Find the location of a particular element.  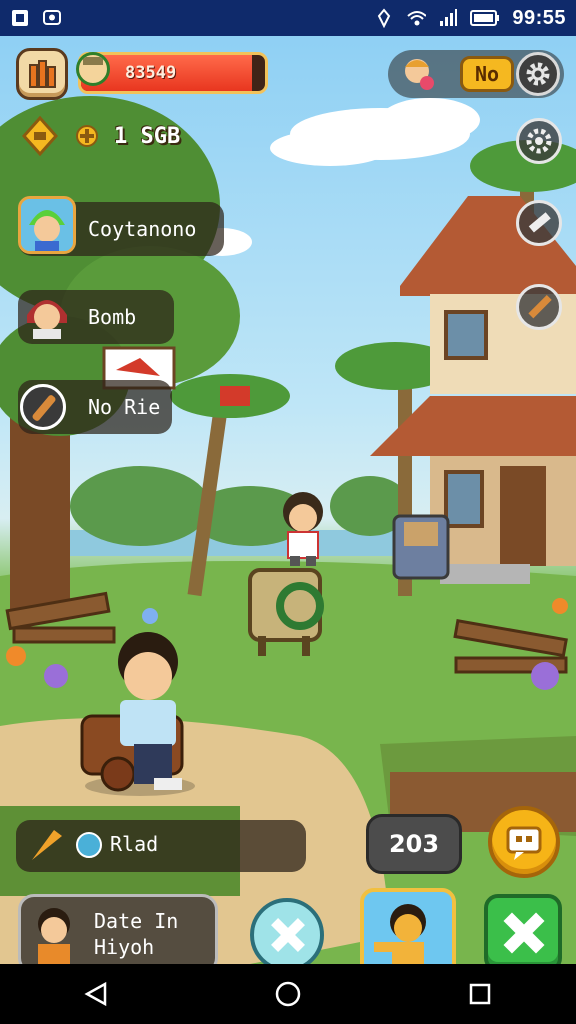

comb-icon is located at coordinates (539, 222).